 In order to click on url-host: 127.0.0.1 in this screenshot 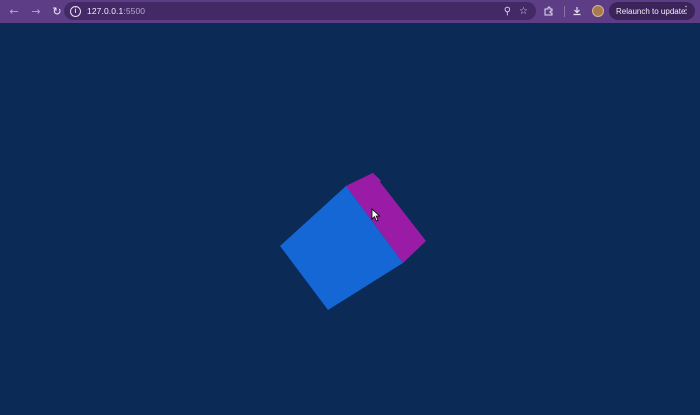, I will do `click(105, 11)`.